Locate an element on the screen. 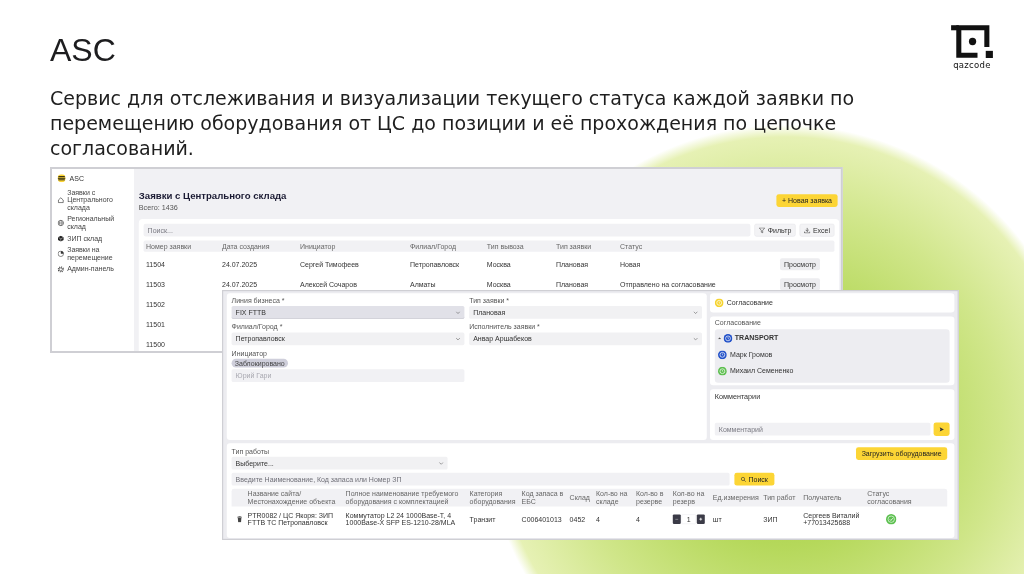 The width and height of the screenshot is (1024, 574). logo-text: qazcode is located at coordinates (972, 65).